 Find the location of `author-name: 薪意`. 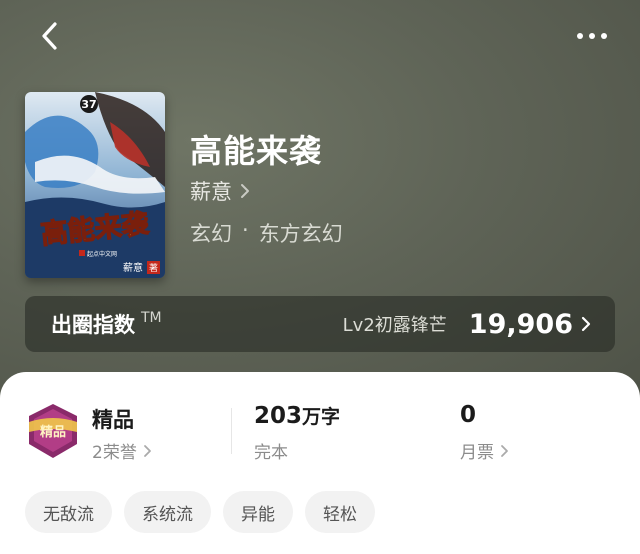

author-name: 薪意 is located at coordinates (211, 192).